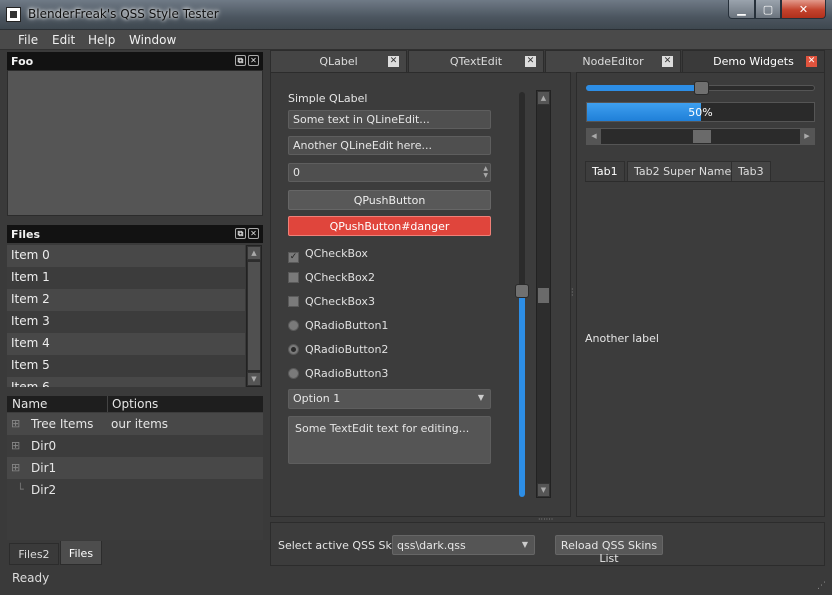 Image resolution: width=832 pixels, height=595 pixels. Describe the element at coordinates (152, 40) in the screenshot. I see `menu-window: Window` at that location.